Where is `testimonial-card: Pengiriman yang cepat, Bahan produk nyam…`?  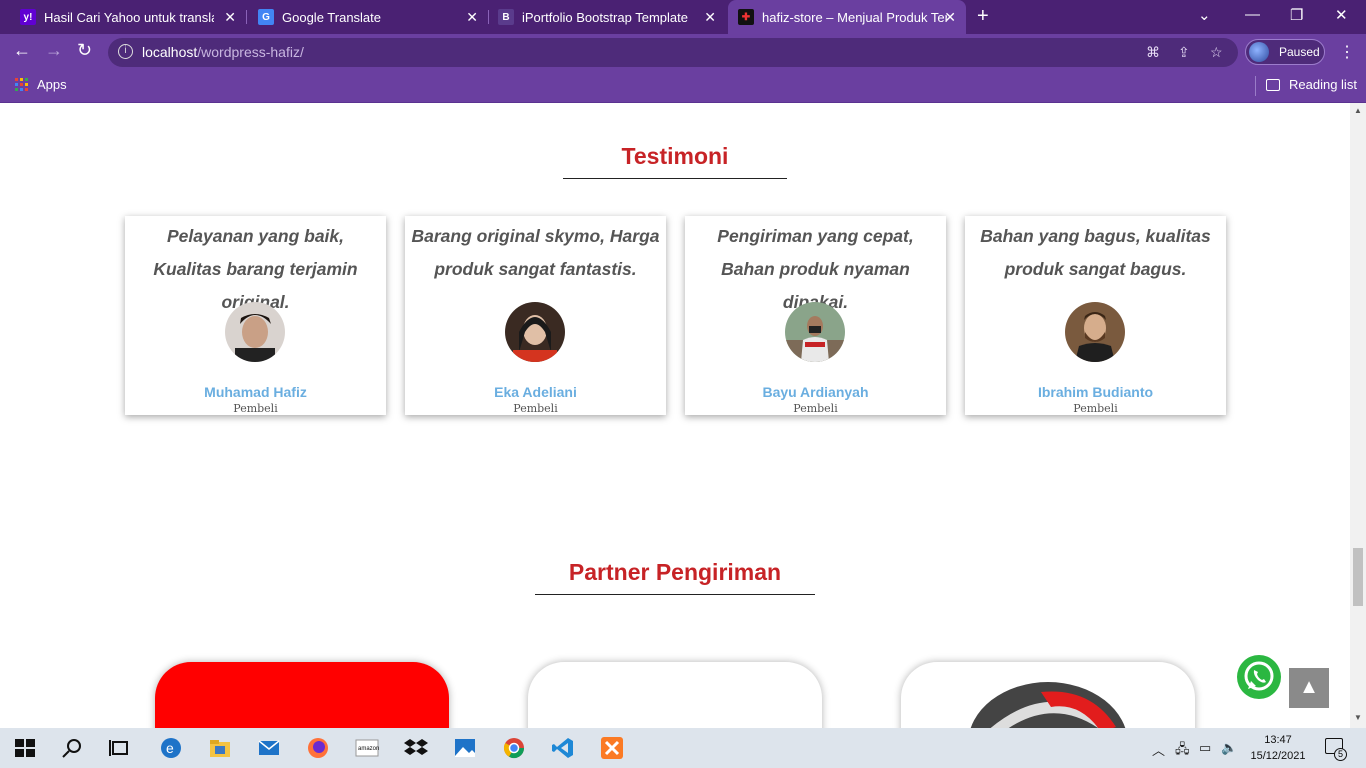
testimonial-card: Pengiriman yang cepat, Bahan produk nyam… is located at coordinates (815, 315).